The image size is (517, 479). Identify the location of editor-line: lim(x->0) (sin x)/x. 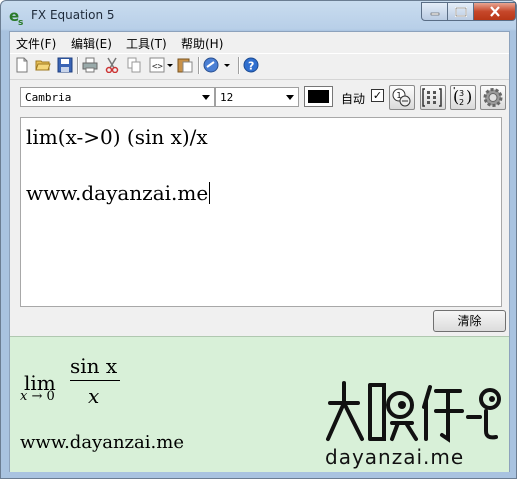
(117, 137).